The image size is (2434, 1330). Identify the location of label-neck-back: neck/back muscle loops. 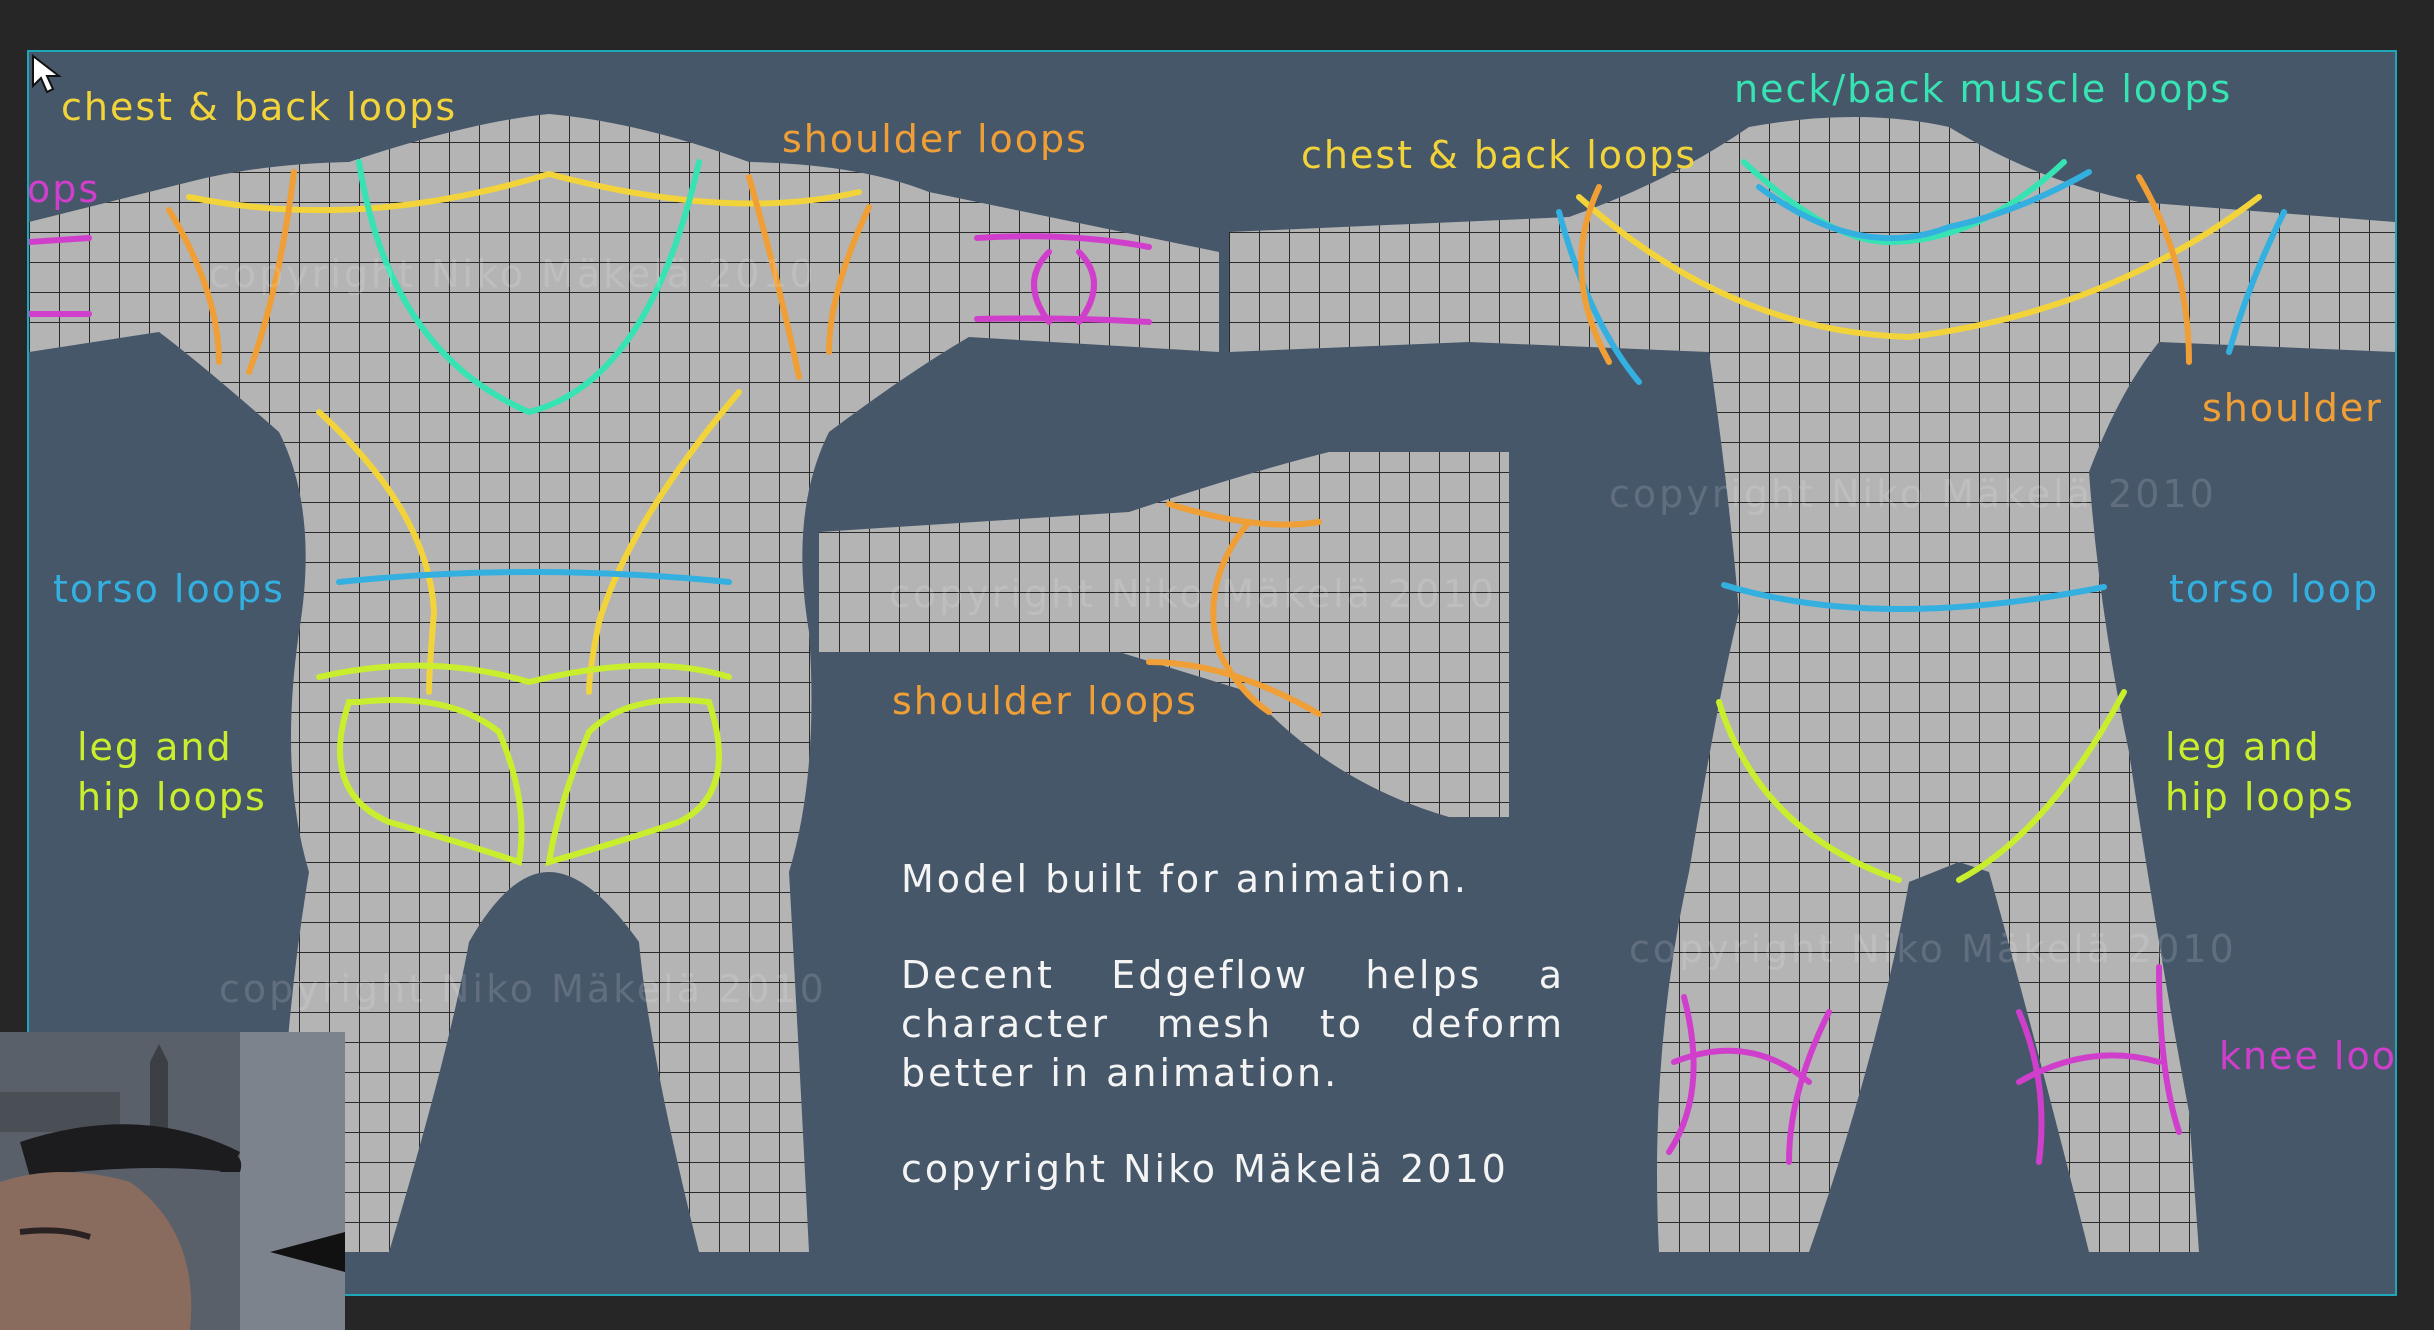
(1983, 89).